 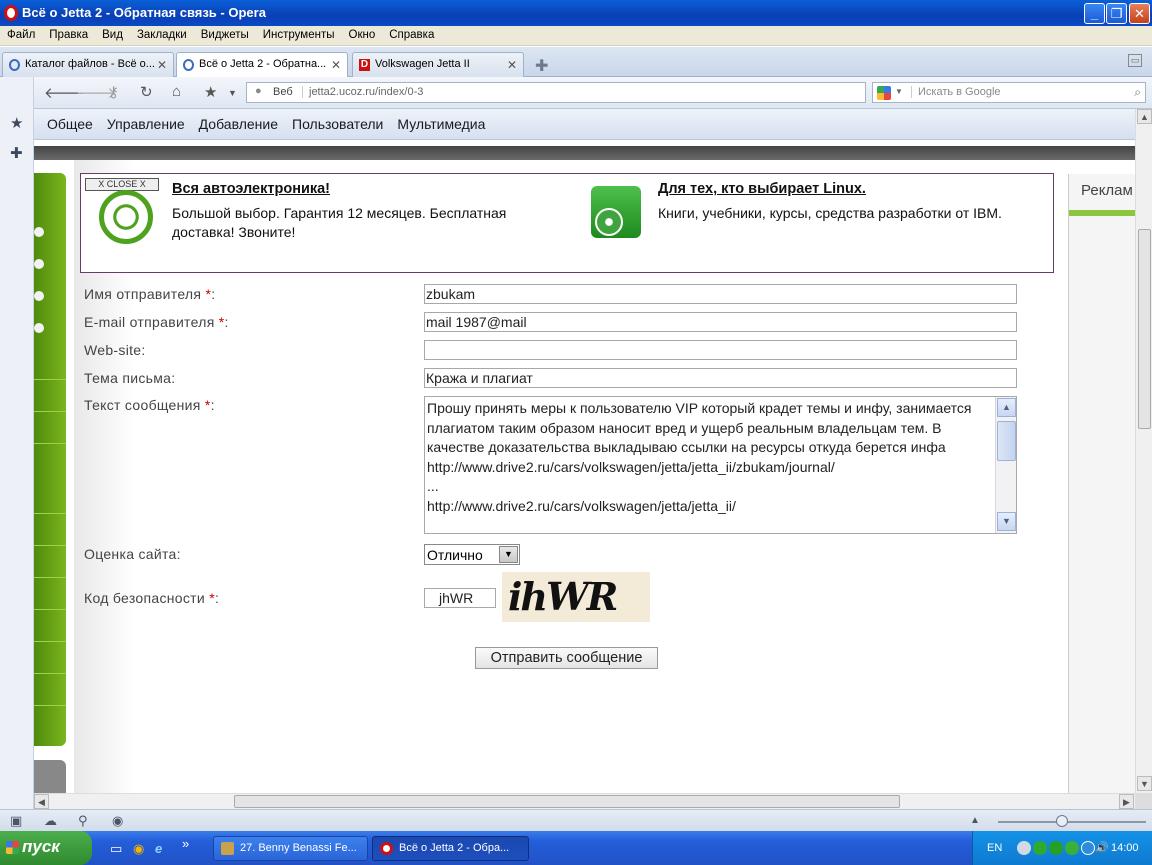 What do you see at coordinates (142, 405) in the screenshot?
I see `label-text: Текст сообщения` at bounding box center [142, 405].